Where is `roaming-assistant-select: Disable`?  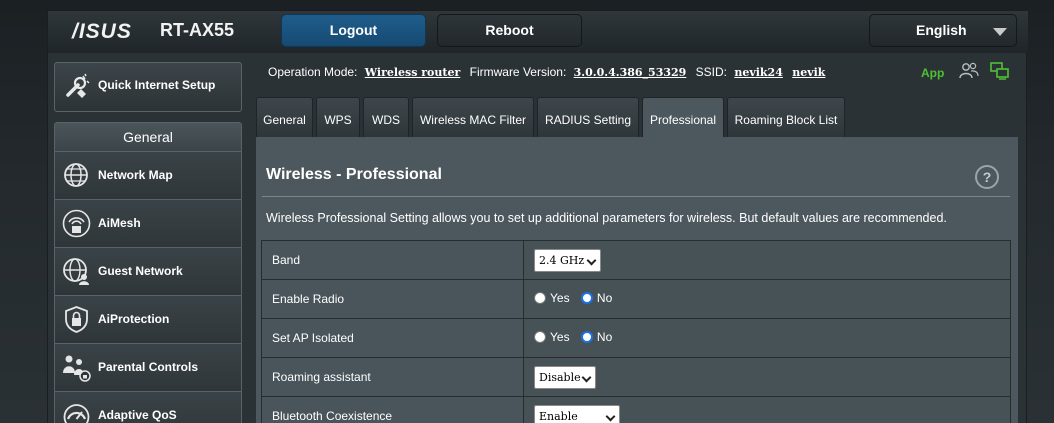 roaming-assistant-select: Disable is located at coordinates (565, 377).